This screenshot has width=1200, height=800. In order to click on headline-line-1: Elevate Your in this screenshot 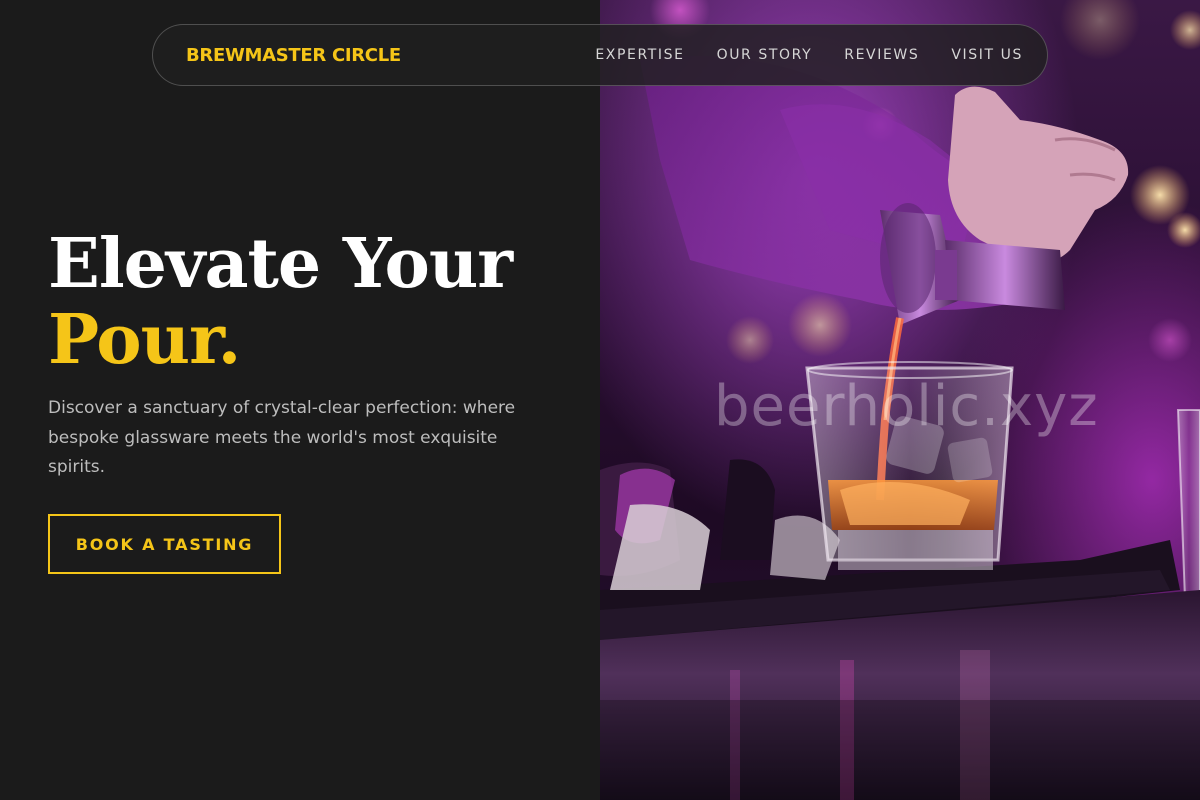, I will do `click(280, 264)`.